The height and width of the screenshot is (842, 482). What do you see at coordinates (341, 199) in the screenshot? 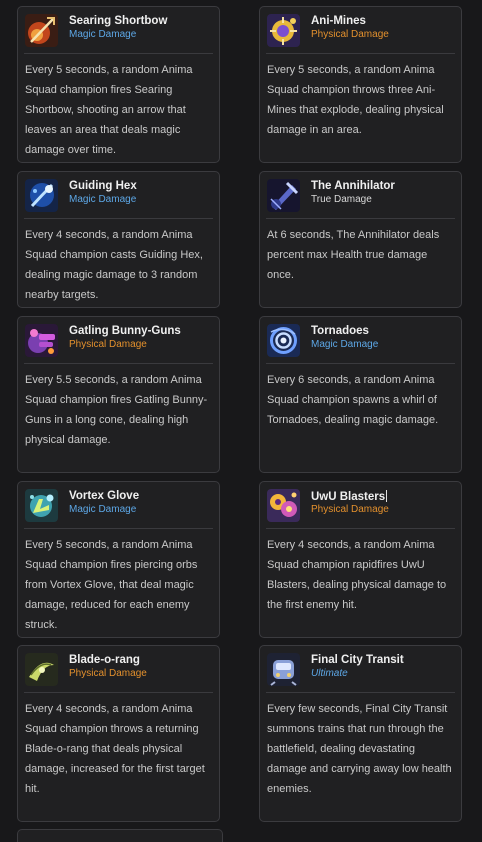
I see `damage-type: True Damage` at bounding box center [341, 199].